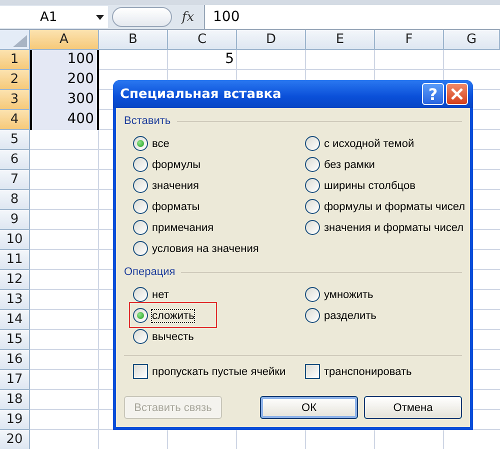  What do you see at coordinates (150, 272) in the screenshot?
I see `section-heading: Операция` at bounding box center [150, 272].